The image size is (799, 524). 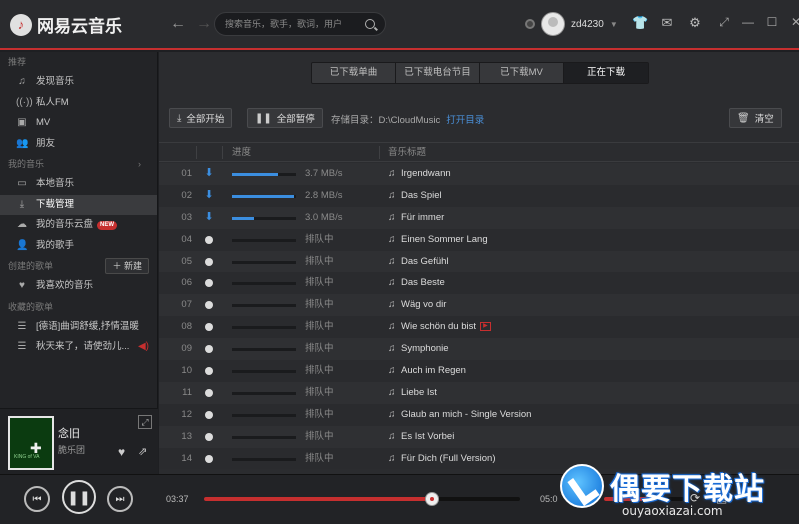 I want to click on playlist-icon: ☰, so click(x=22, y=326).